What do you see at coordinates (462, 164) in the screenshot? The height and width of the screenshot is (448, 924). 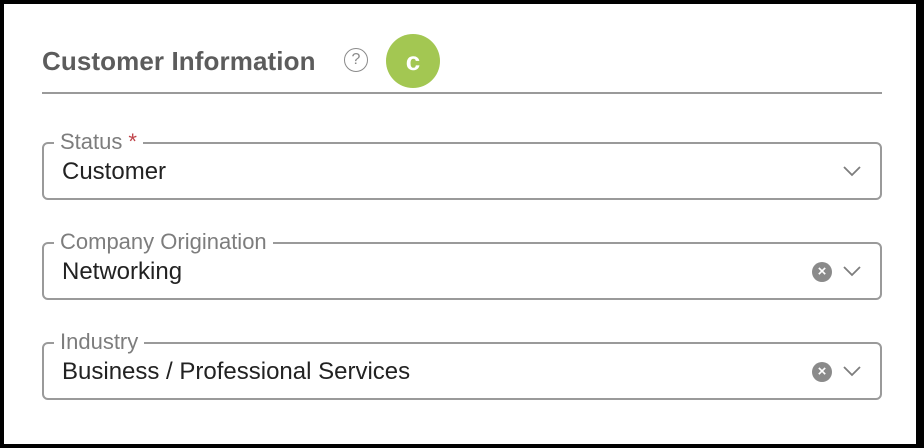 I see `status-select: Status * Customer` at bounding box center [462, 164].